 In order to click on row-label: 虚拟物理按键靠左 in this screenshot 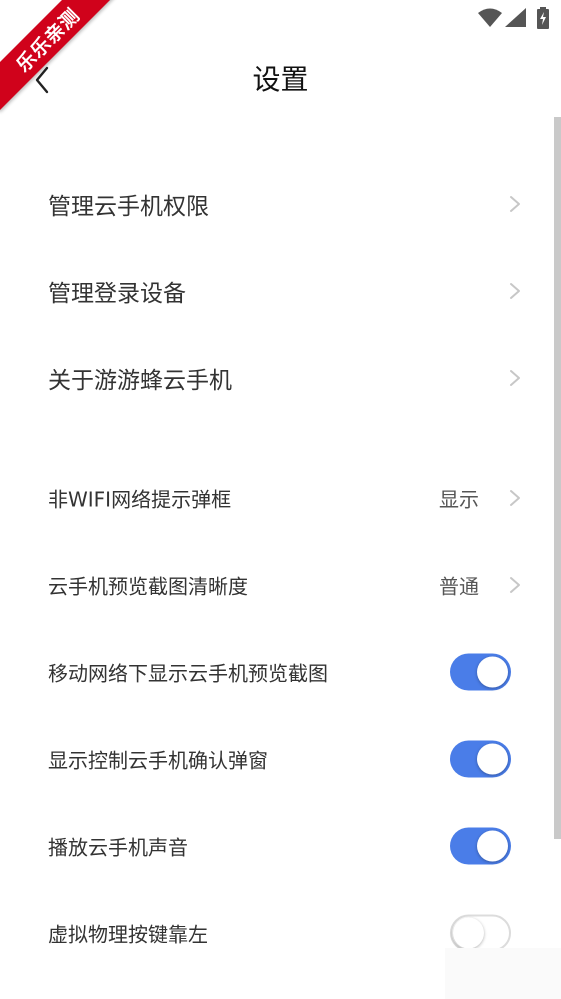, I will do `click(128, 934)`.